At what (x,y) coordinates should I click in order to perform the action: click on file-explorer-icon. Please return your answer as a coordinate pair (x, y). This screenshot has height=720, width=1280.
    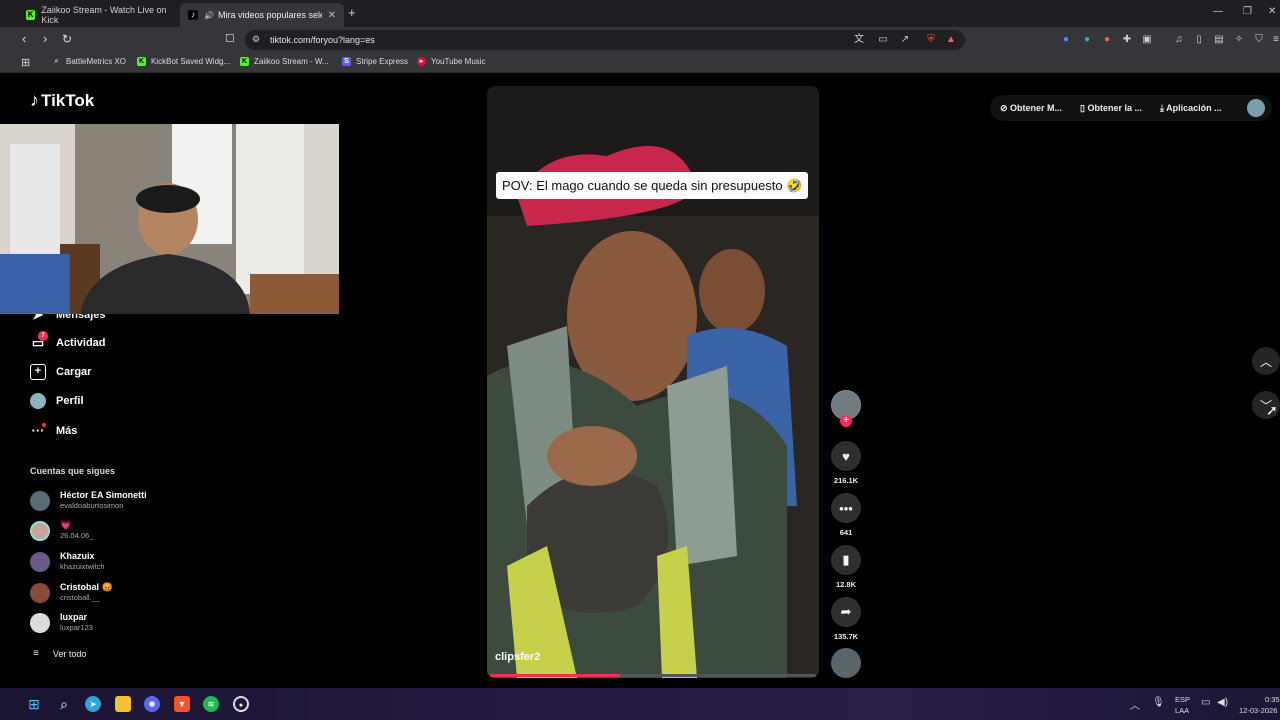
    Looking at the image, I should click on (123, 704).